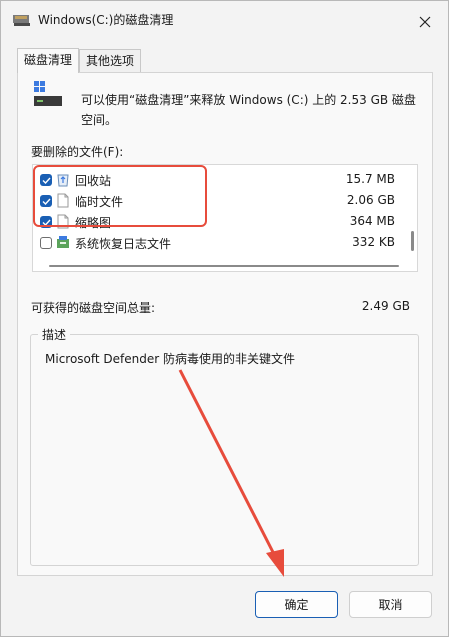 This screenshot has width=449, height=637. I want to click on list-item-system-restore-logs: 系统恢复日志文件 332 KB, so click(225, 242).